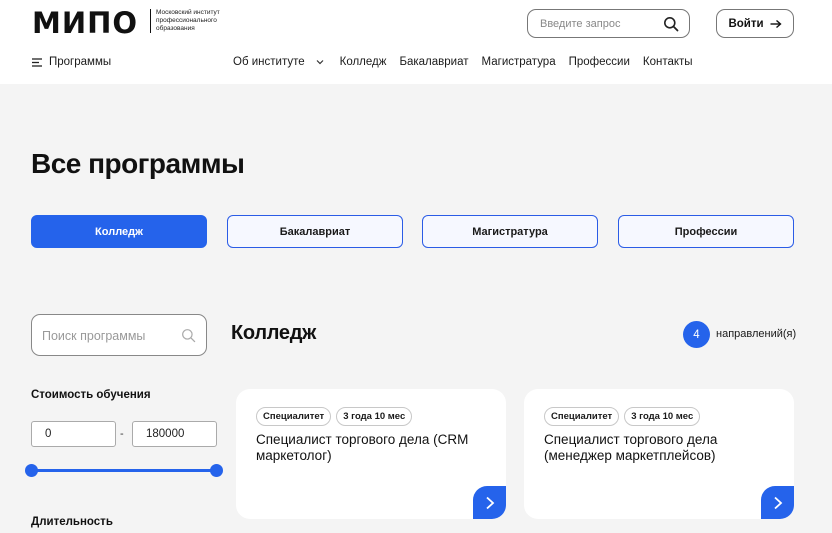  Describe the element at coordinates (174, 434) in the screenshot. I see `price-max-input` at that location.